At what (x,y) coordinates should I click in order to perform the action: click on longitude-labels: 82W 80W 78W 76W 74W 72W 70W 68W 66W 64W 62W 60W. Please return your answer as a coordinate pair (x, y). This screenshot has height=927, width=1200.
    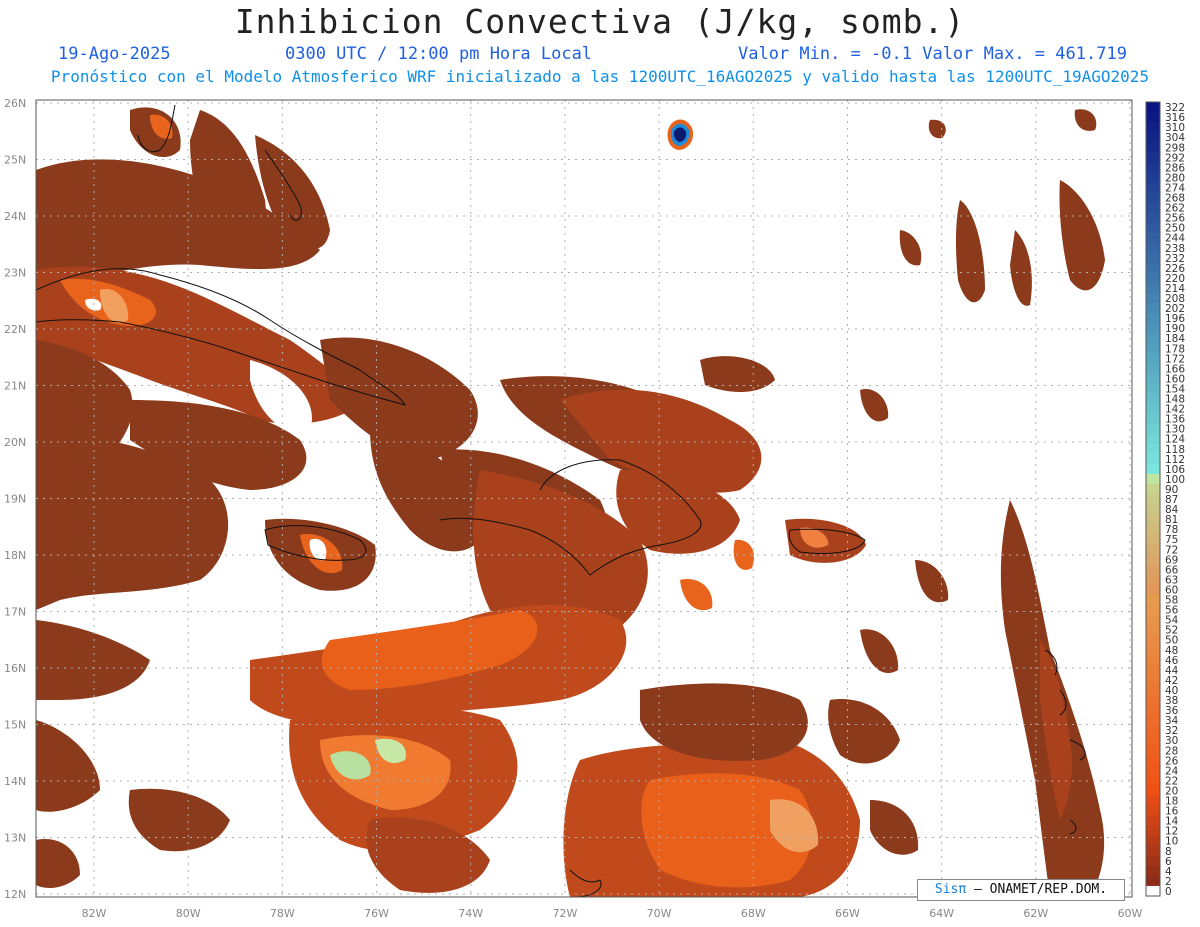
    Looking at the image, I should click on (612, 913).